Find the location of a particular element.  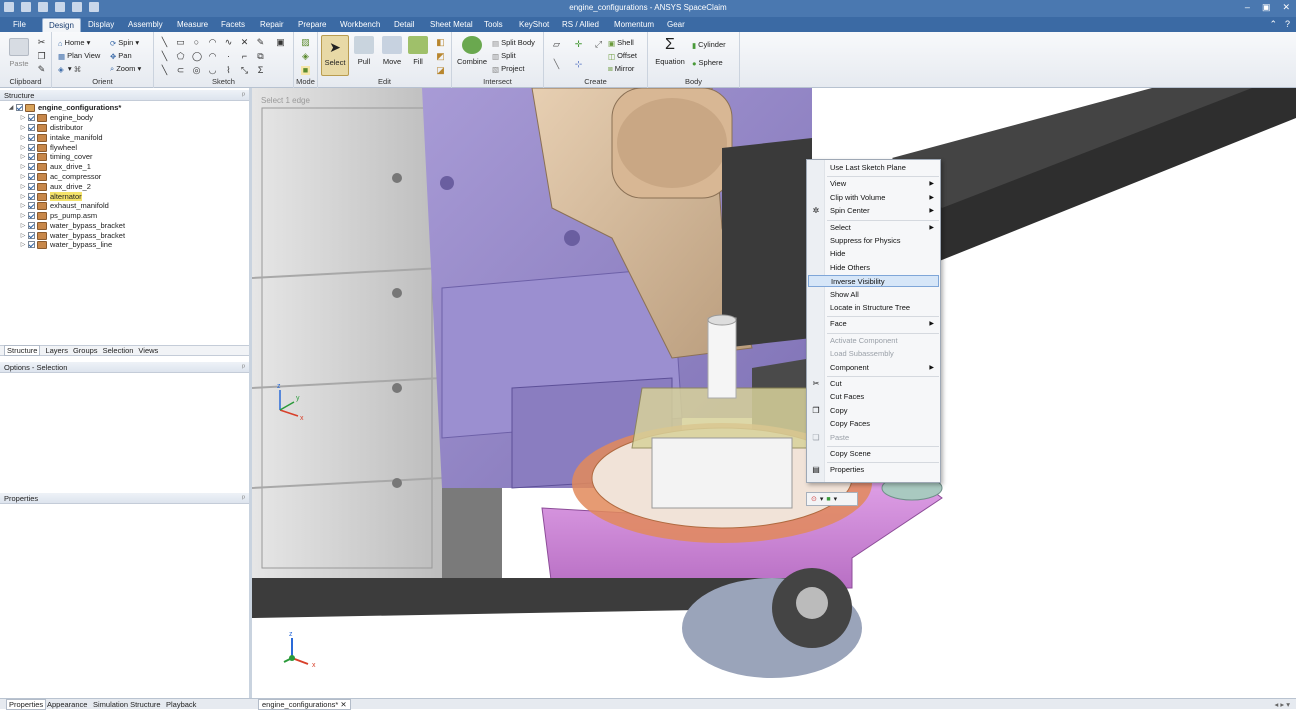

equation-button: Σ Equation is located at coordinates (670, 51).